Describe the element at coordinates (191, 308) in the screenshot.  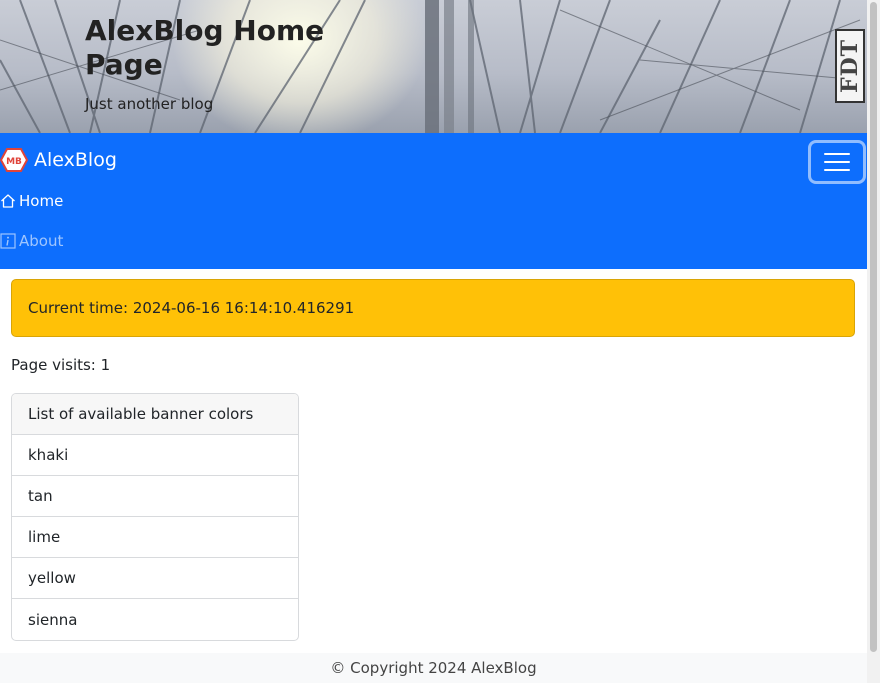
I see `current-time-text: Current time: 2024-06-16 16:14:10.416291` at that location.